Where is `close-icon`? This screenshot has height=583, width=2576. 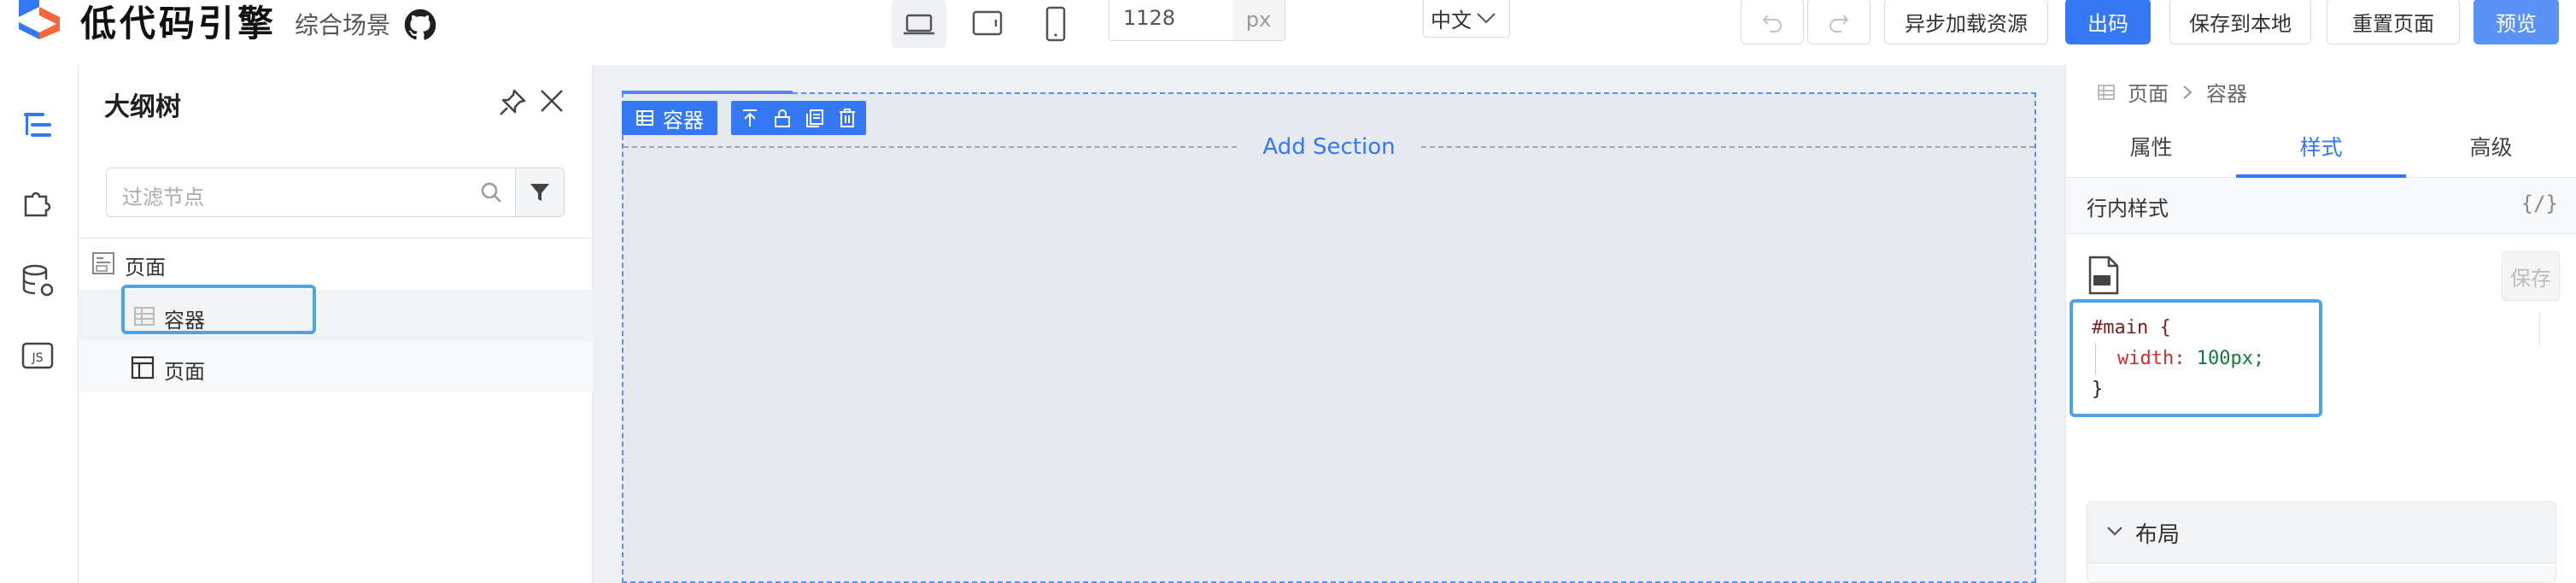
close-icon is located at coordinates (551, 100).